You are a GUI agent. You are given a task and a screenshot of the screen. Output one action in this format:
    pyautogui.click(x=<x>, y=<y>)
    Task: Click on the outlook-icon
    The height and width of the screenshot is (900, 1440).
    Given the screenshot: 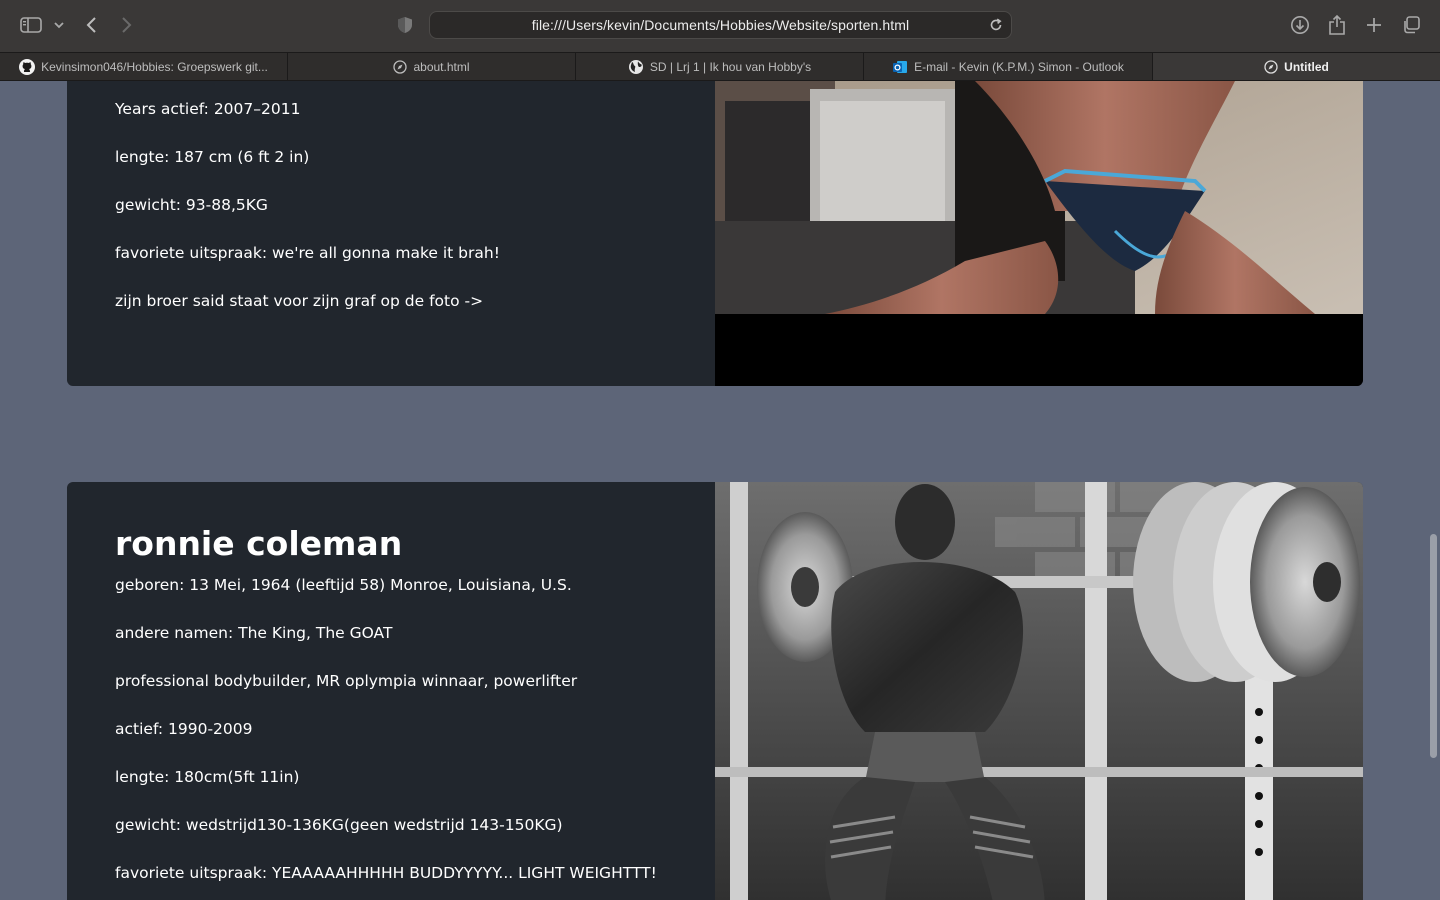 What is the action you would take?
    pyautogui.click(x=900, y=67)
    